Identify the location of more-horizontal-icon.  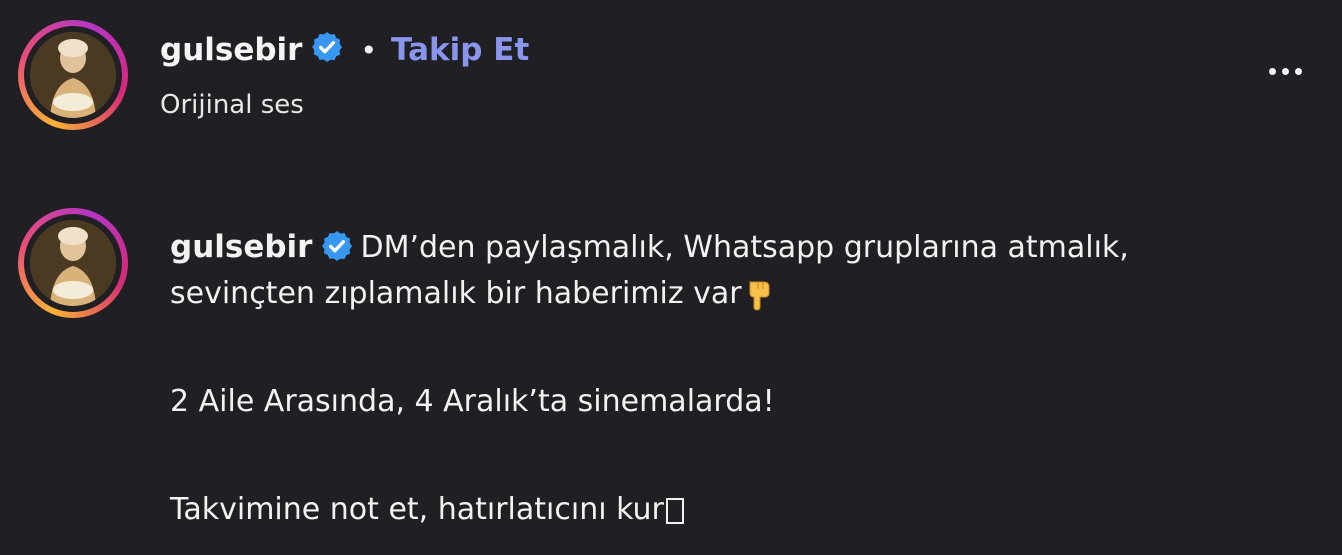
(1272, 71).